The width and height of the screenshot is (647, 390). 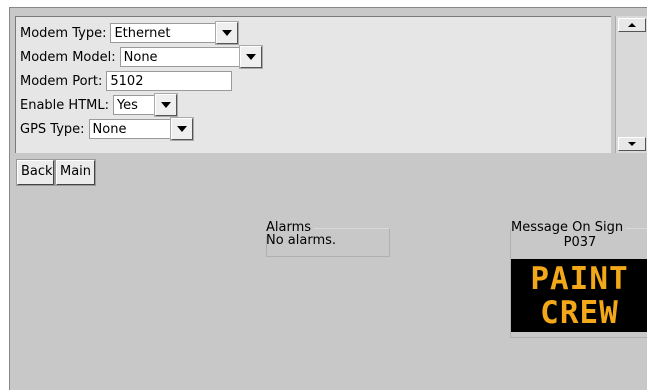 I want to click on message-on-sign-group: Message On Sign P037 PAINT CREW, so click(x=578, y=279).